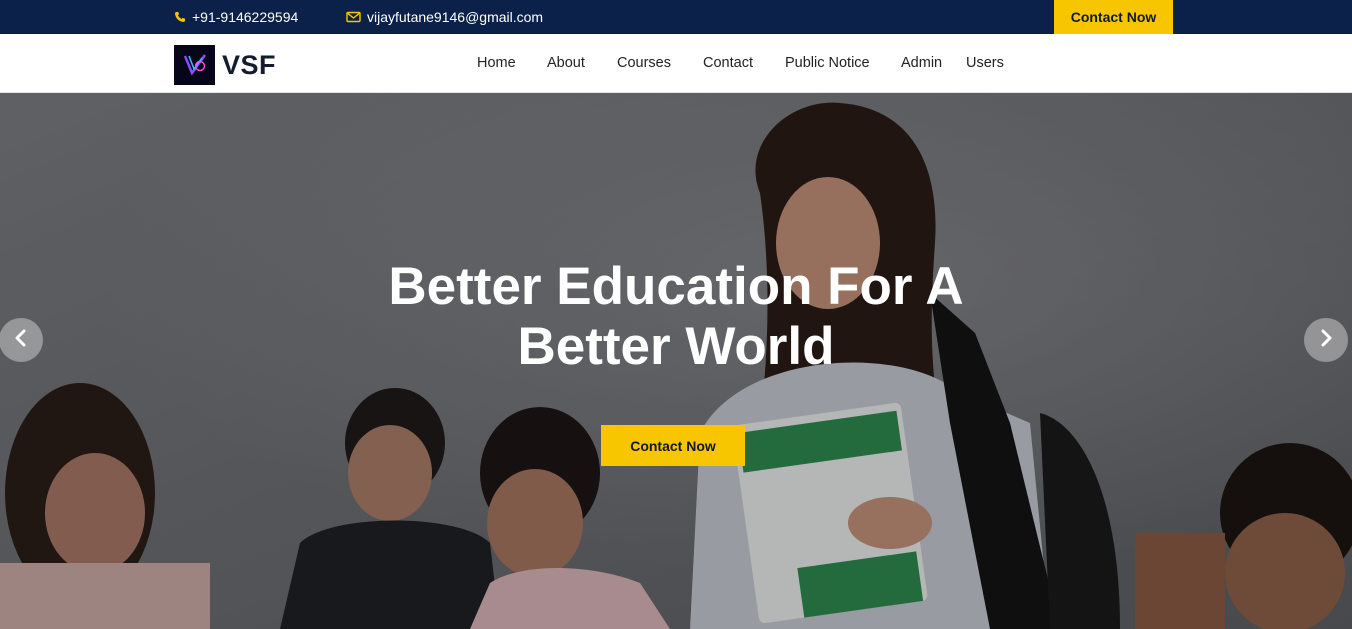 The width and height of the screenshot is (1352, 629). Describe the element at coordinates (827, 63) in the screenshot. I see `nav-item-public-notice: Public Notice` at that location.